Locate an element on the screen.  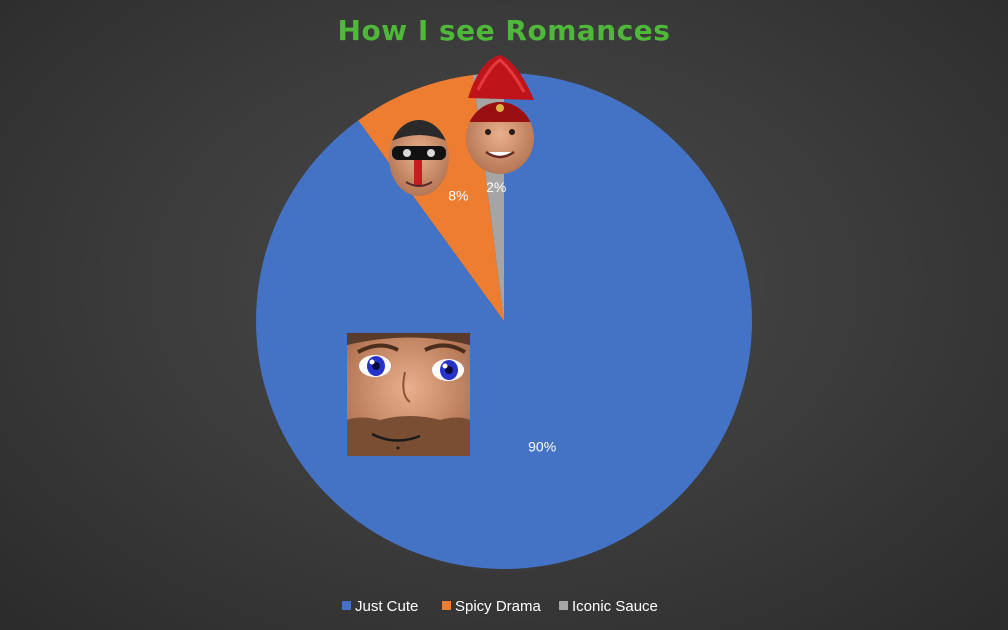
legend-item-just-cute: Just Cute is located at coordinates (380, 606).